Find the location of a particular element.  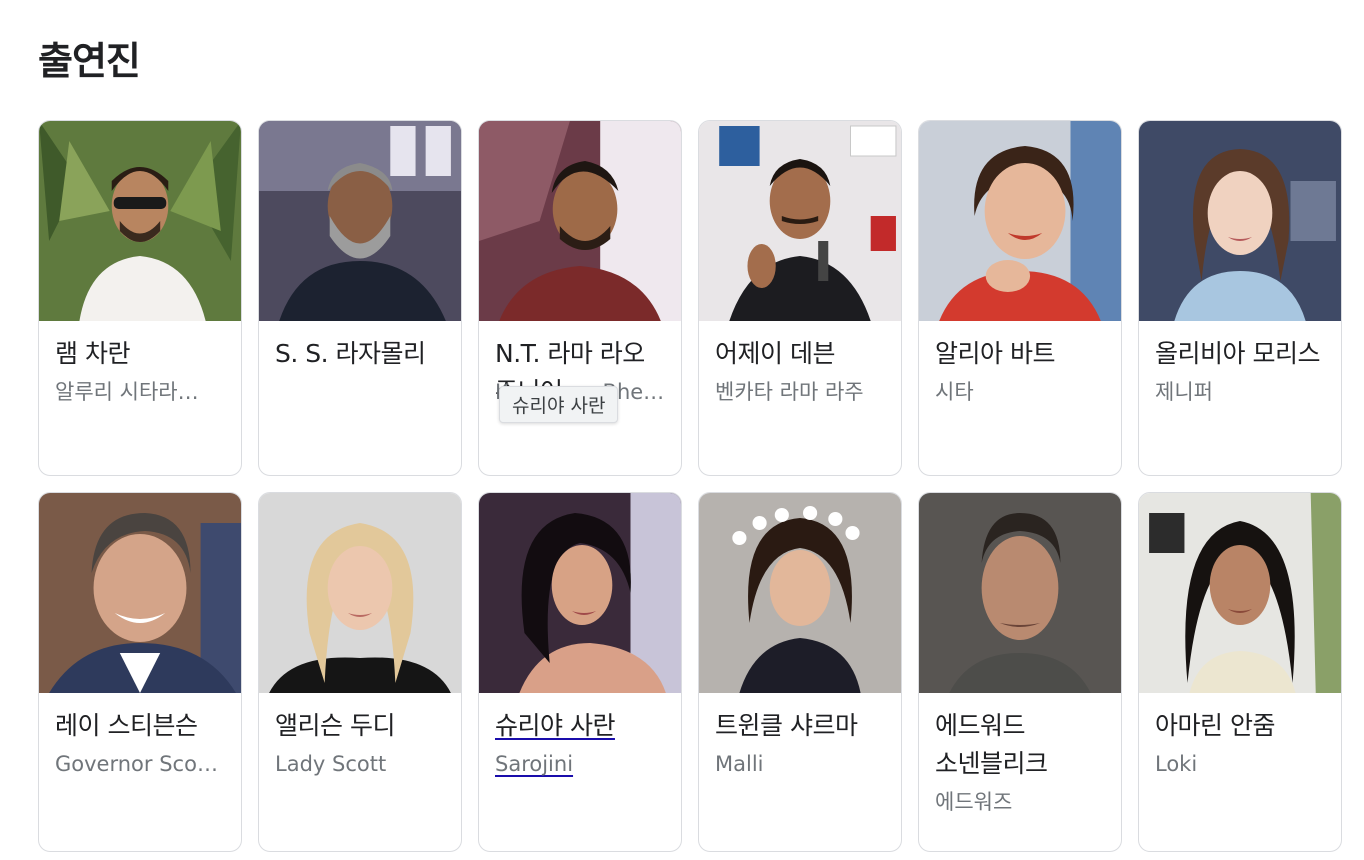

cast-card: 에드워드 소넨블리크 에드워즈 is located at coordinates (1020, 672).